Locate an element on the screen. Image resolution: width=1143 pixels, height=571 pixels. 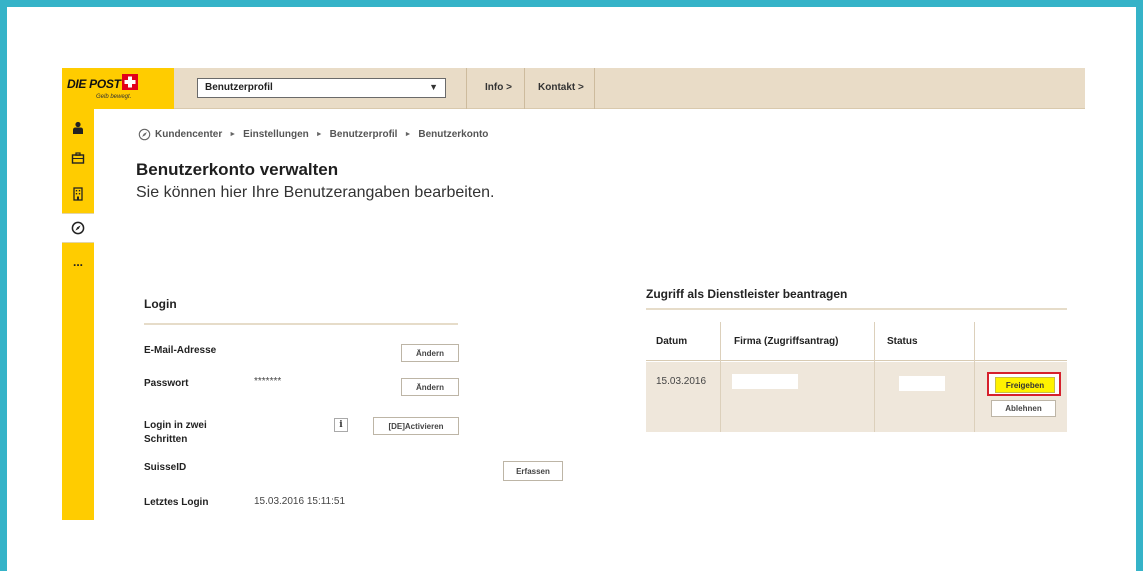
nav-contact-link: Kontakt > is located at coordinates (561, 87).